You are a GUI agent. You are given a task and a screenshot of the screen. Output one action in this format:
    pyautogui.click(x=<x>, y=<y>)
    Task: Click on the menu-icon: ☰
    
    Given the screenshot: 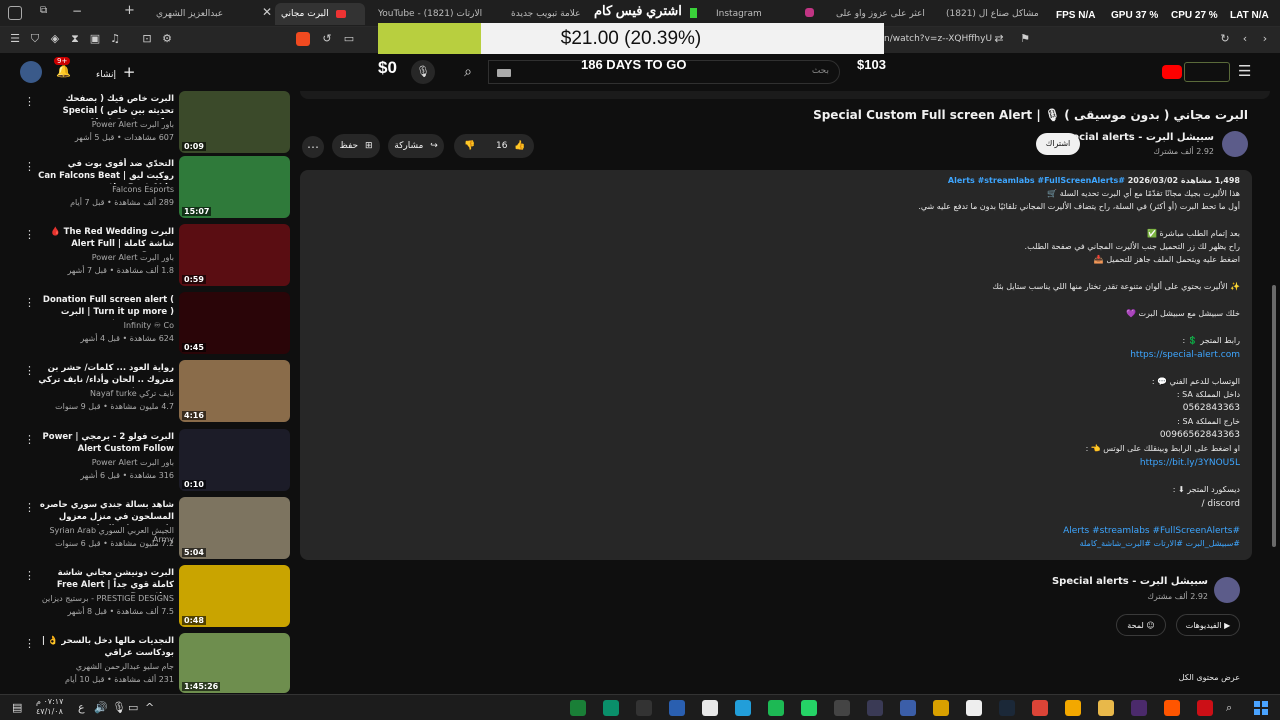 What is the action you would take?
    pyautogui.click(x=15, y=39)
    